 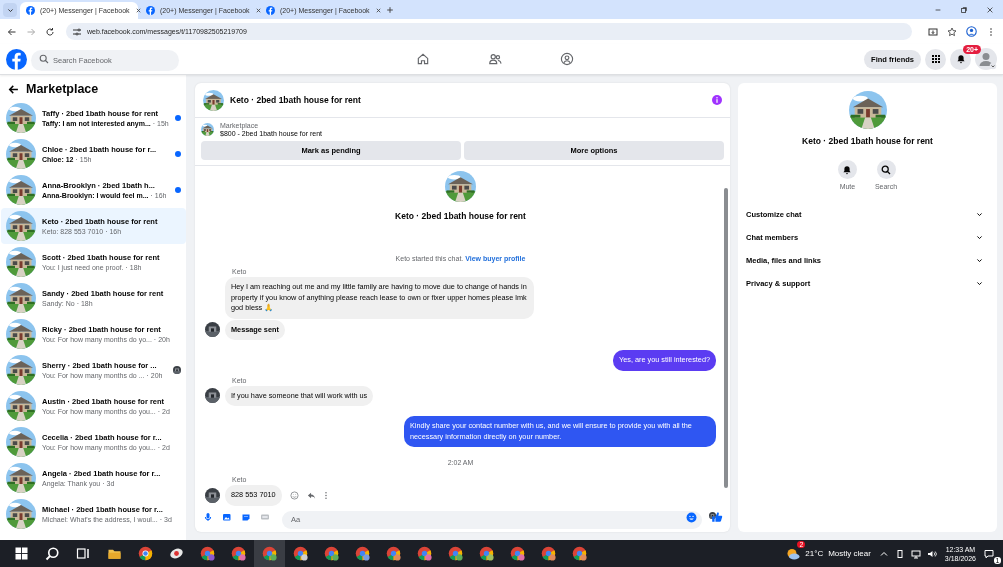 I want to click on menu-button, so click(x=935, y=59).